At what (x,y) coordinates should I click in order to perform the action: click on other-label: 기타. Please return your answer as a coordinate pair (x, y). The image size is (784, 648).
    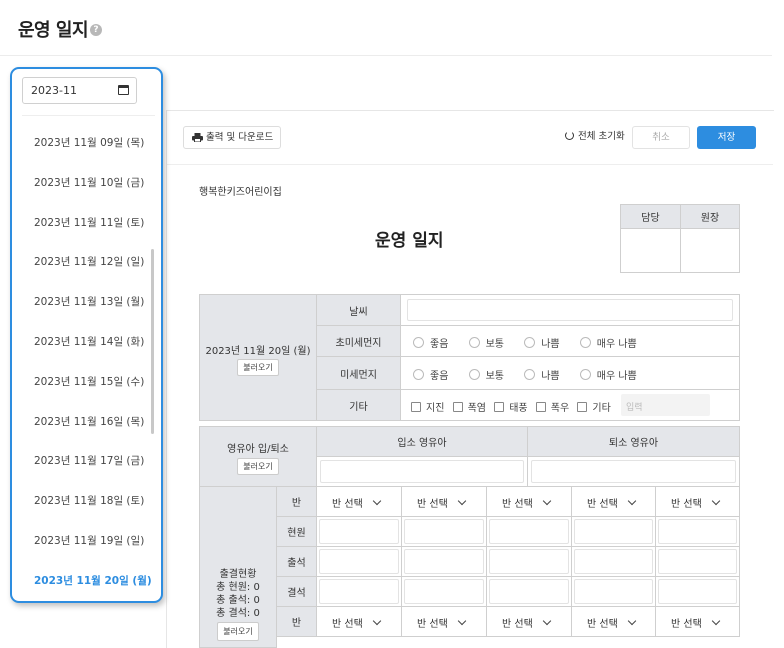
    Looking at the image, I should click on (358, 405).